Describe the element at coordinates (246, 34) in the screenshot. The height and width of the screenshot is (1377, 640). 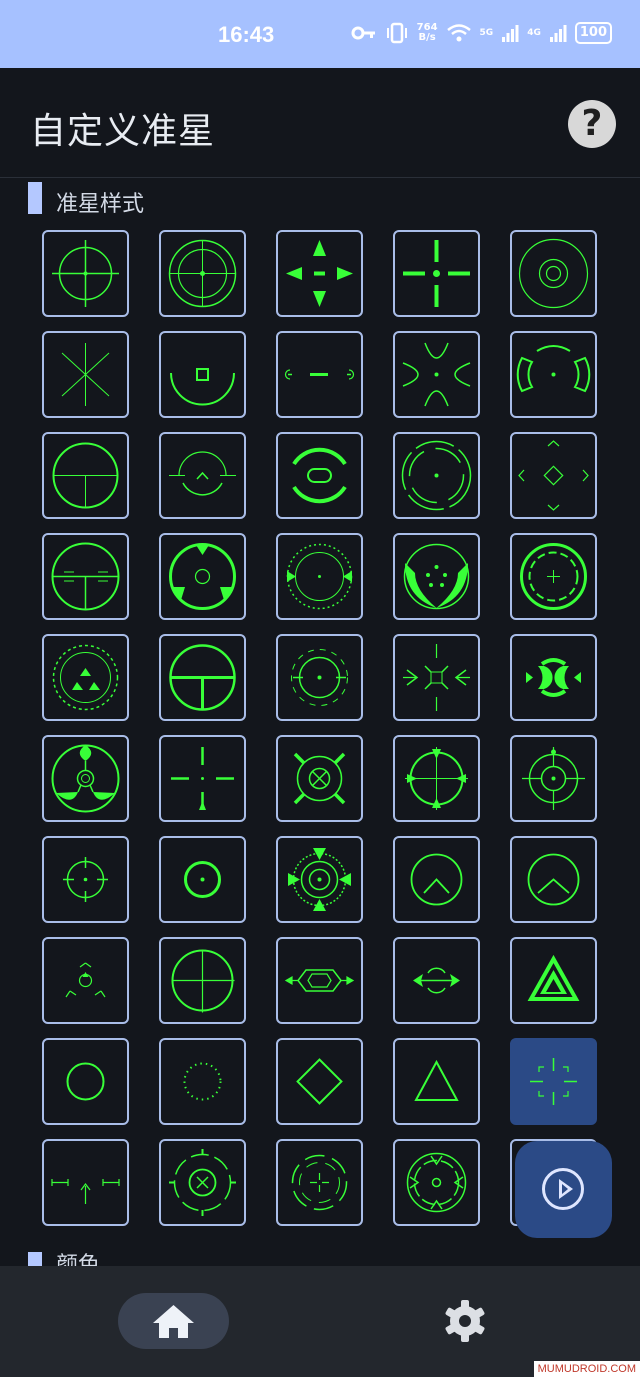
I see `status-time: 16:43` at that location.